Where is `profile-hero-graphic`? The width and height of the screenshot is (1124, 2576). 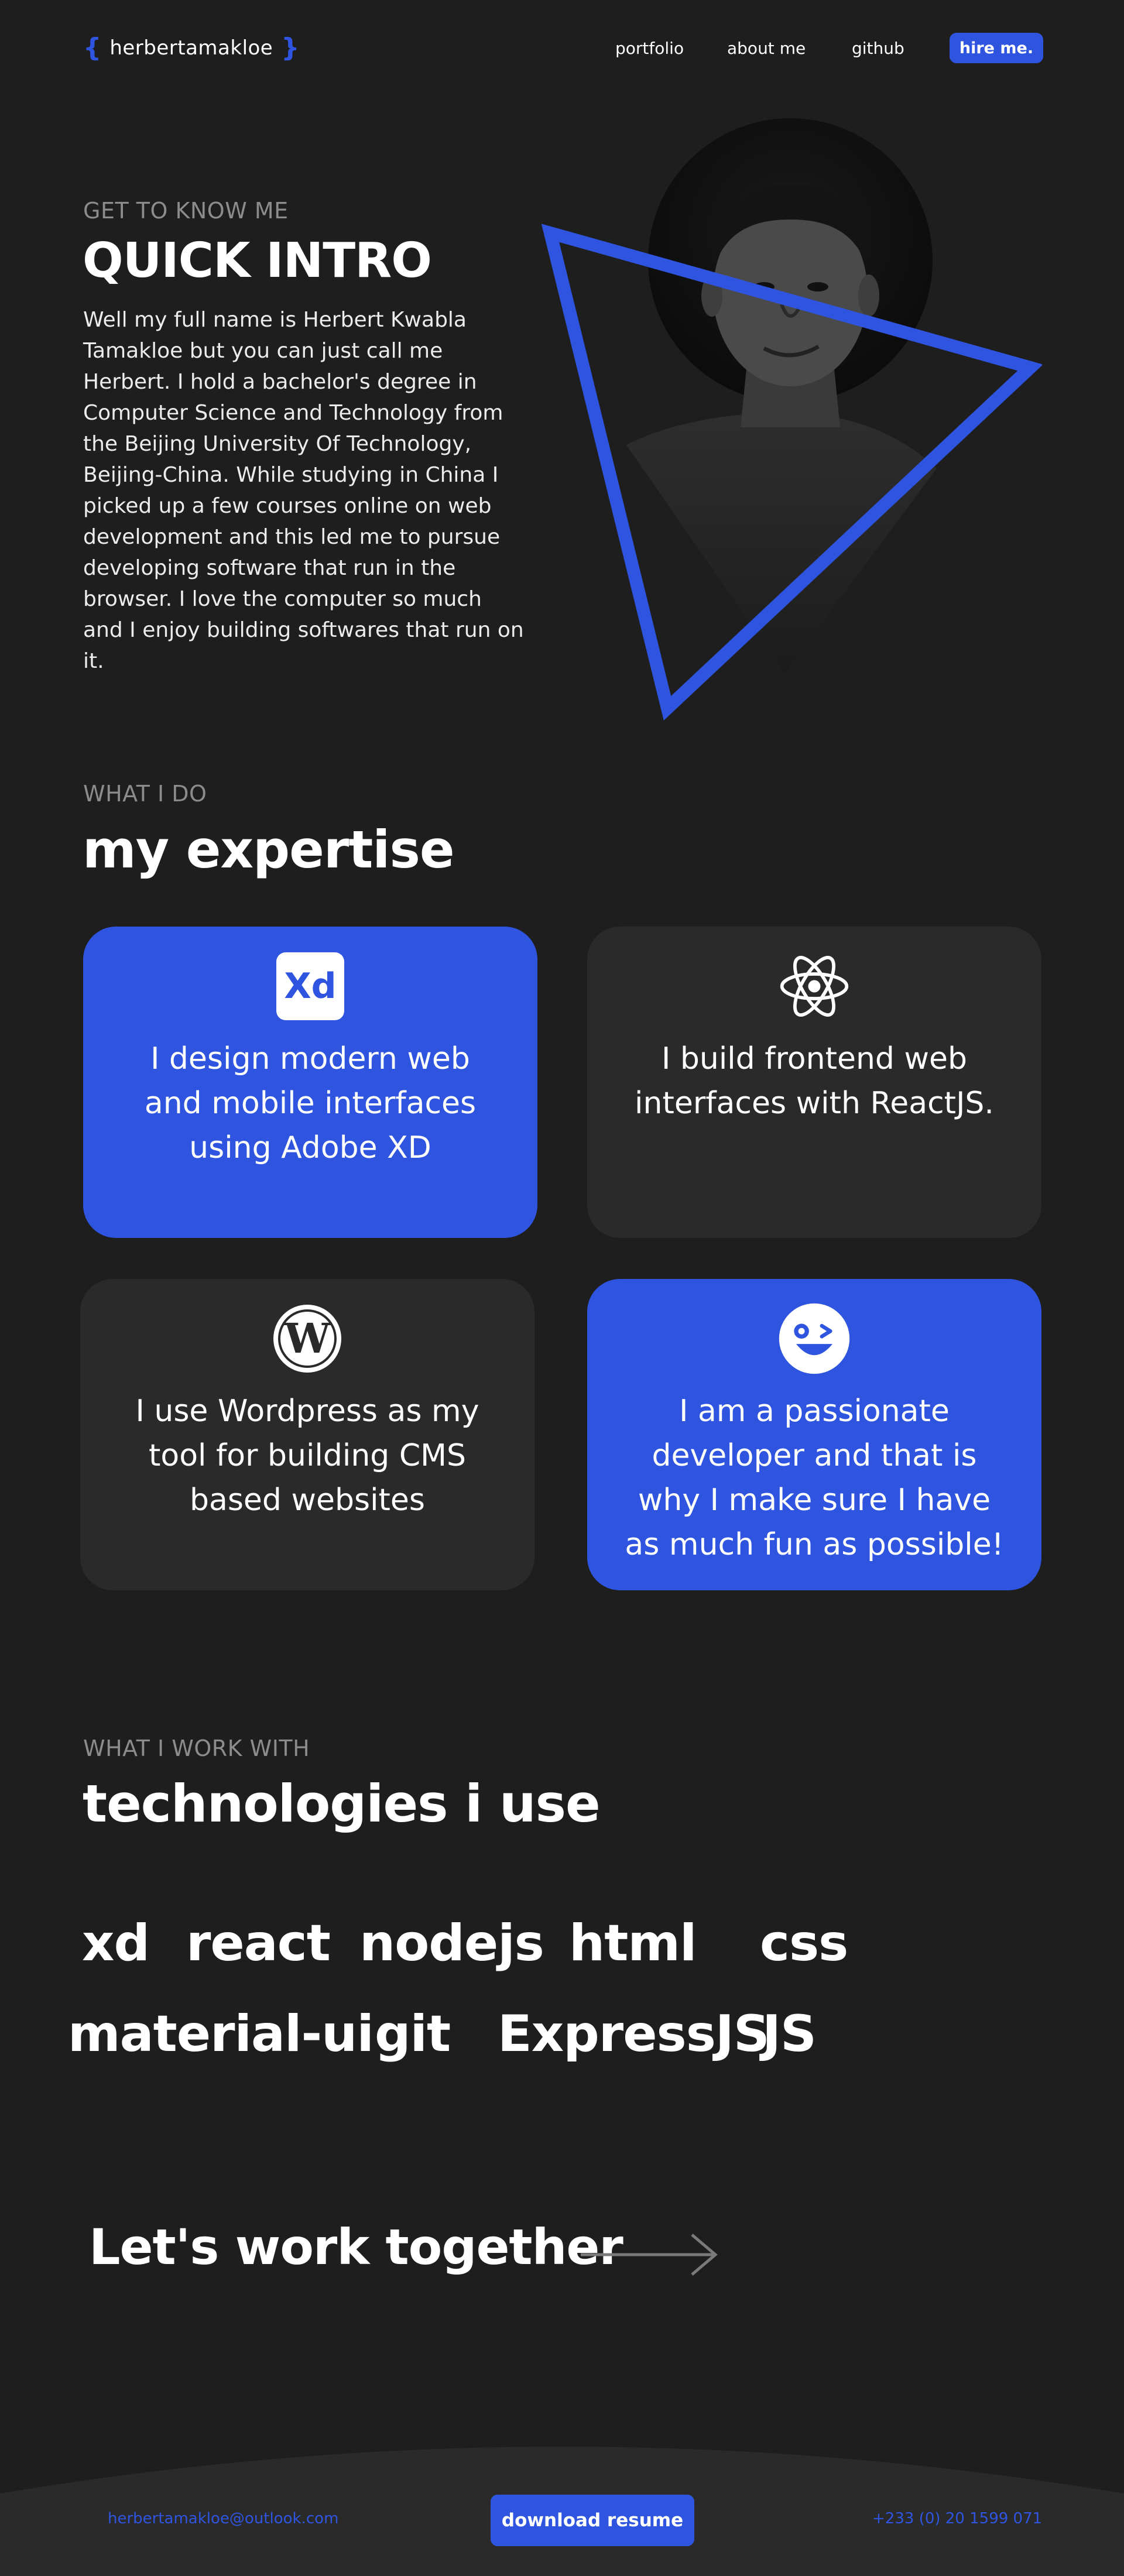 profile-hero-graphic is located at coordinates (792, 419).